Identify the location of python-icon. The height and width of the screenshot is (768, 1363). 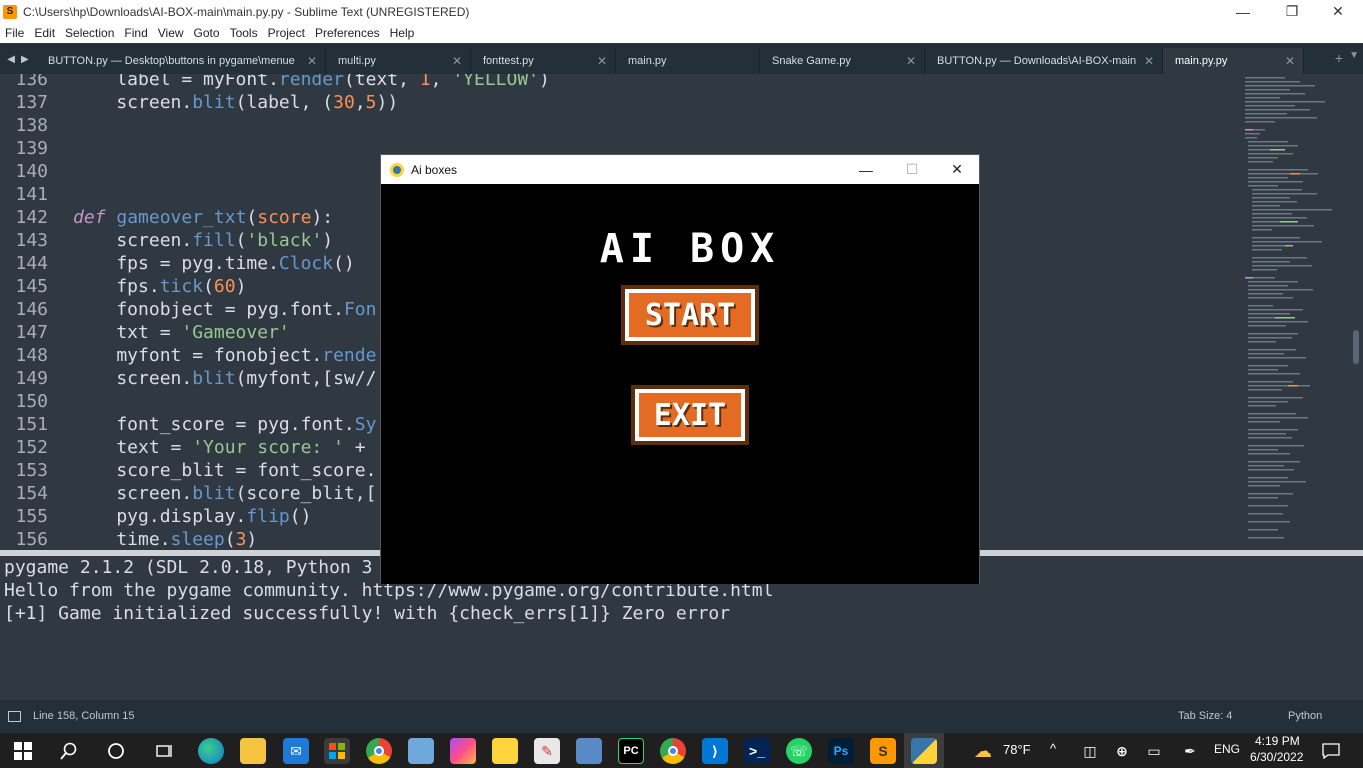
(924, 751).